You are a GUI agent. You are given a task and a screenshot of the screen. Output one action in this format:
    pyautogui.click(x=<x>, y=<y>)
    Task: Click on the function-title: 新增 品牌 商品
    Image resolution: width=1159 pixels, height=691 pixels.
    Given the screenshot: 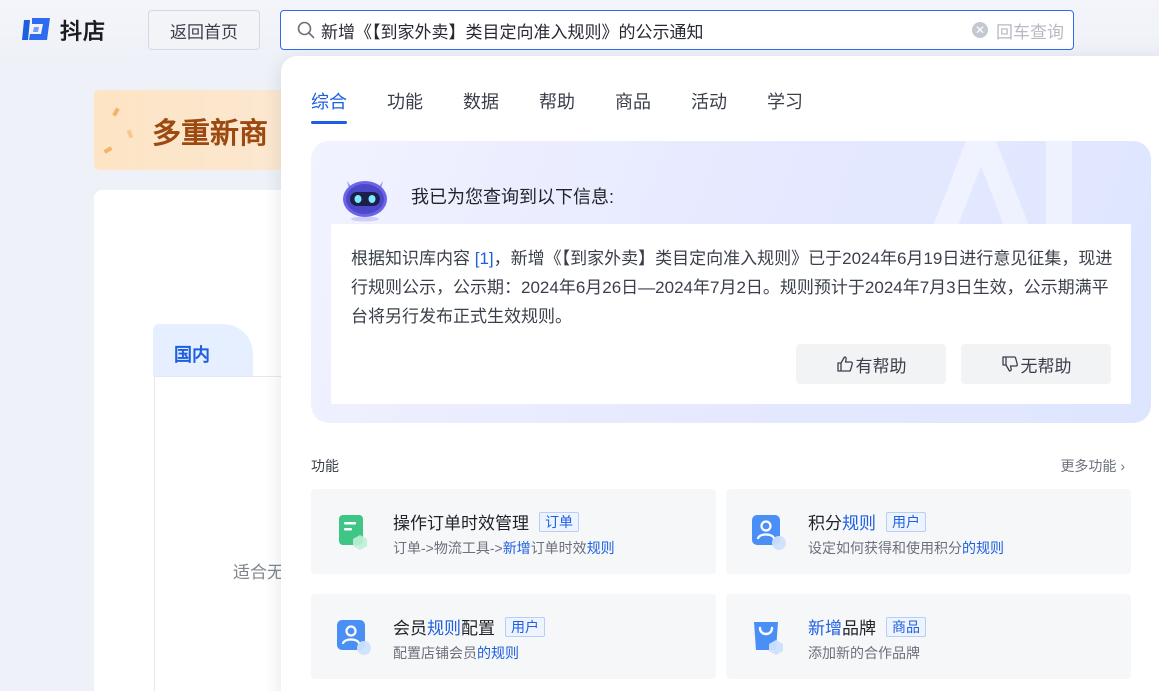 What is the action you would take?
    pyautogui.click(x=867, y=626)
    